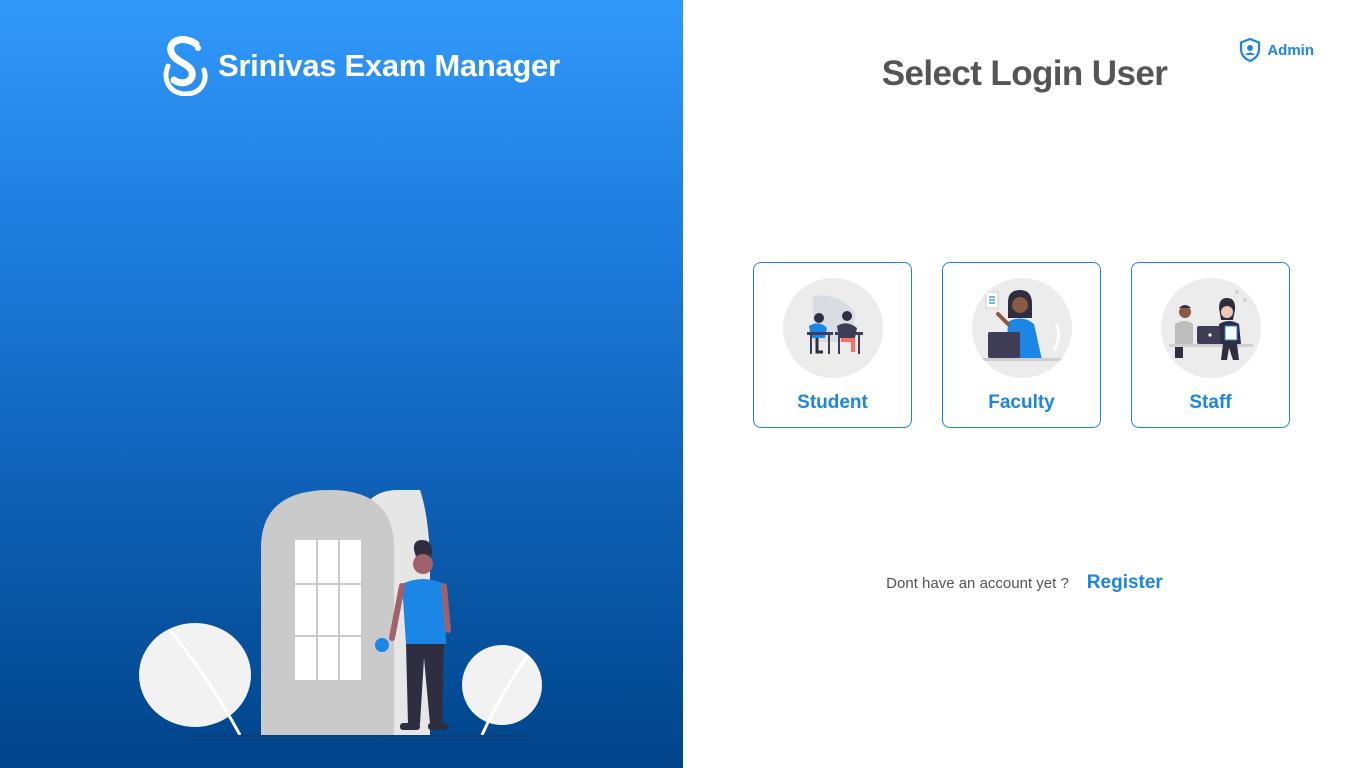 This screenshot has width=1366, height=768. What do you see at coordinates (1210, 402) in the screenshot?
I see `staff-label: Staff` at bounding box center [1210, 402].